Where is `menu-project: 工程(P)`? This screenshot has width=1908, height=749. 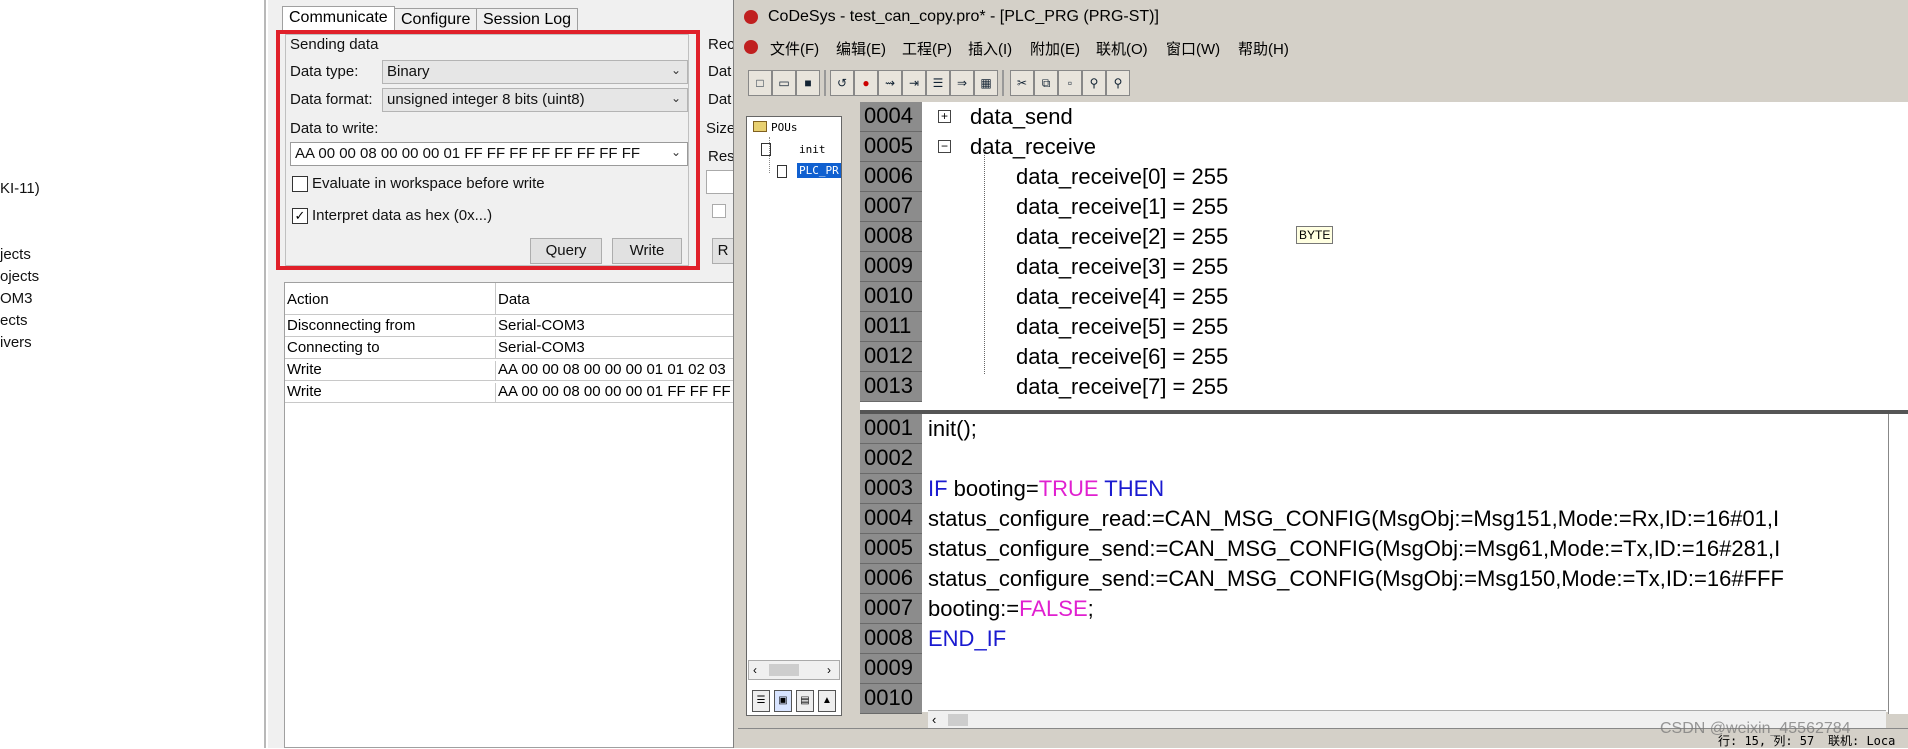 menu-project: 工程(P) is located at coordinates (927, 48).